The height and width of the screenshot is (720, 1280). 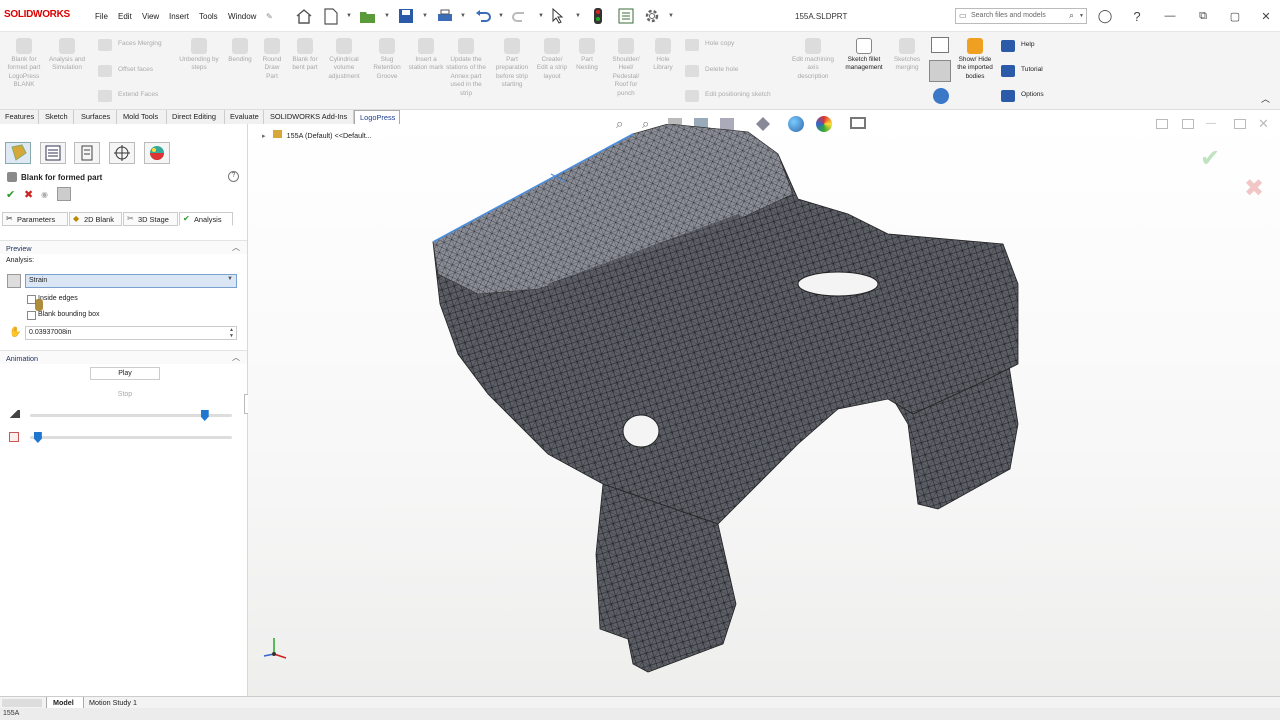 I want to click on restore-icon: ⧉, so click(x=1203, y=16).